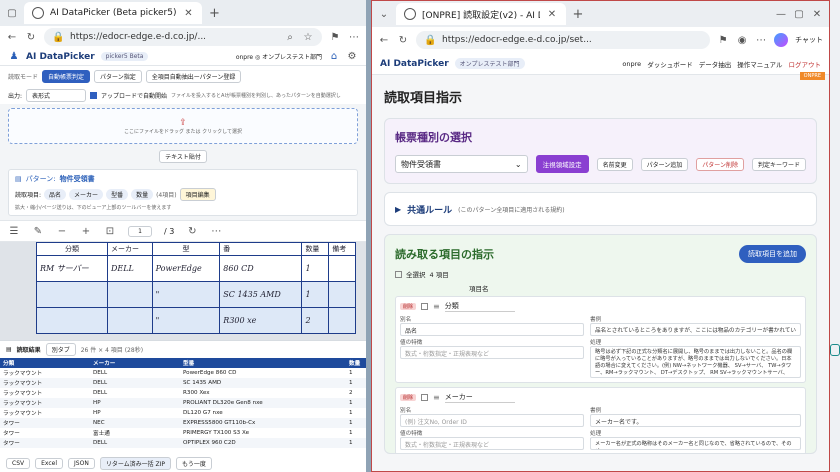 Image resolution: width=840 pixels, height=472 pixels. Describe the element at coordinates (192, 231) in the screenshot. I see `rotate-icon: ↻` at that location.